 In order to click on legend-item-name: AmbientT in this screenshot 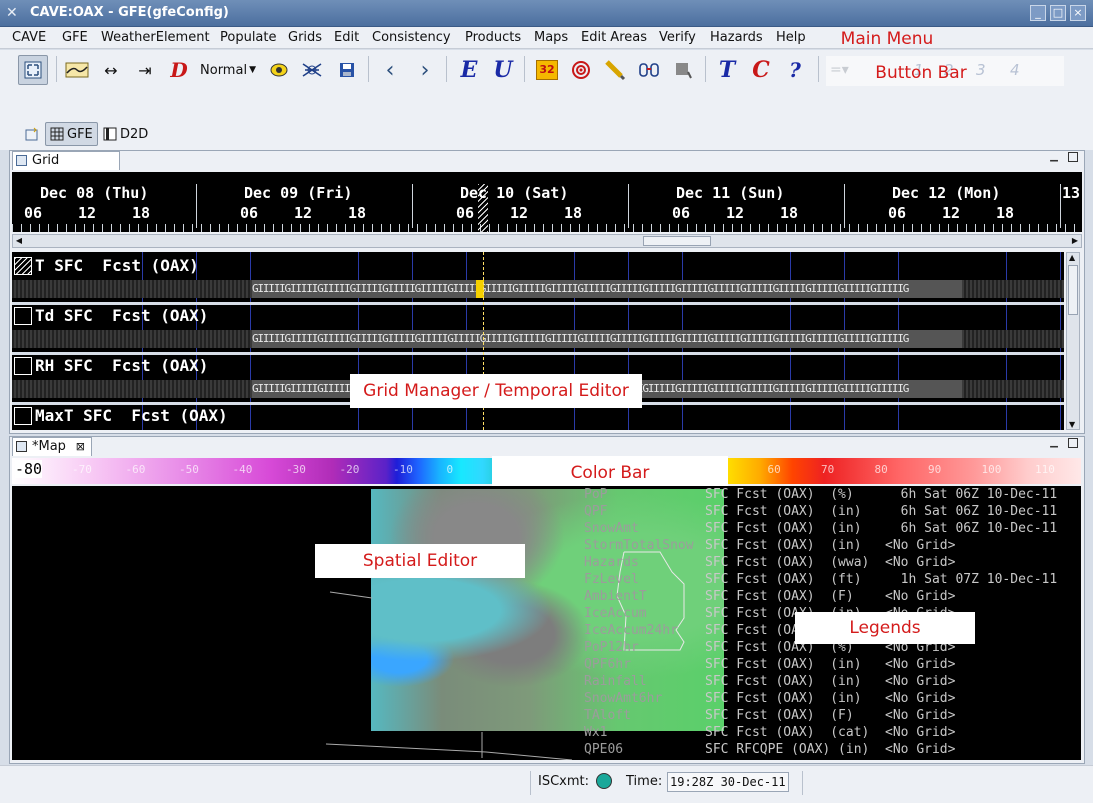, I will do `click(639, 596)`.